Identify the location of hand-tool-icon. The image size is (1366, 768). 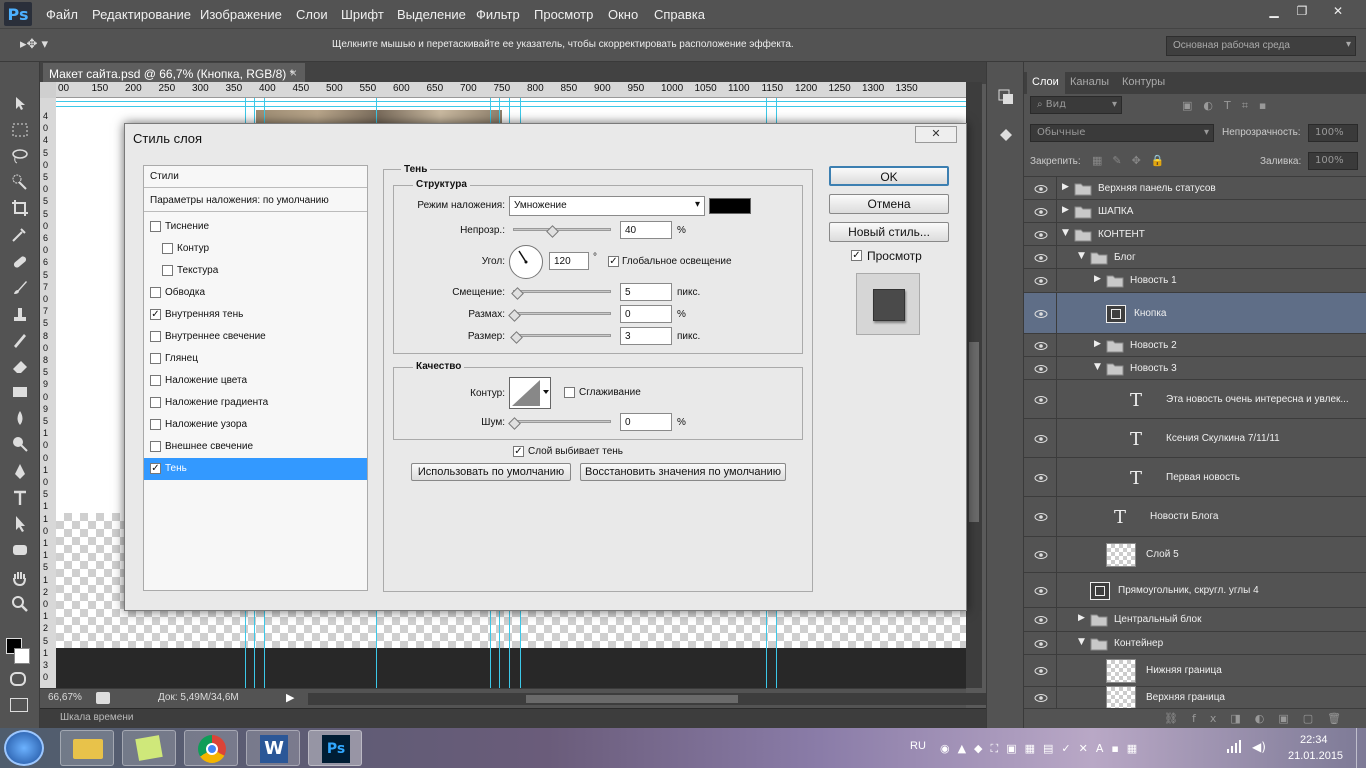
(20, 578).